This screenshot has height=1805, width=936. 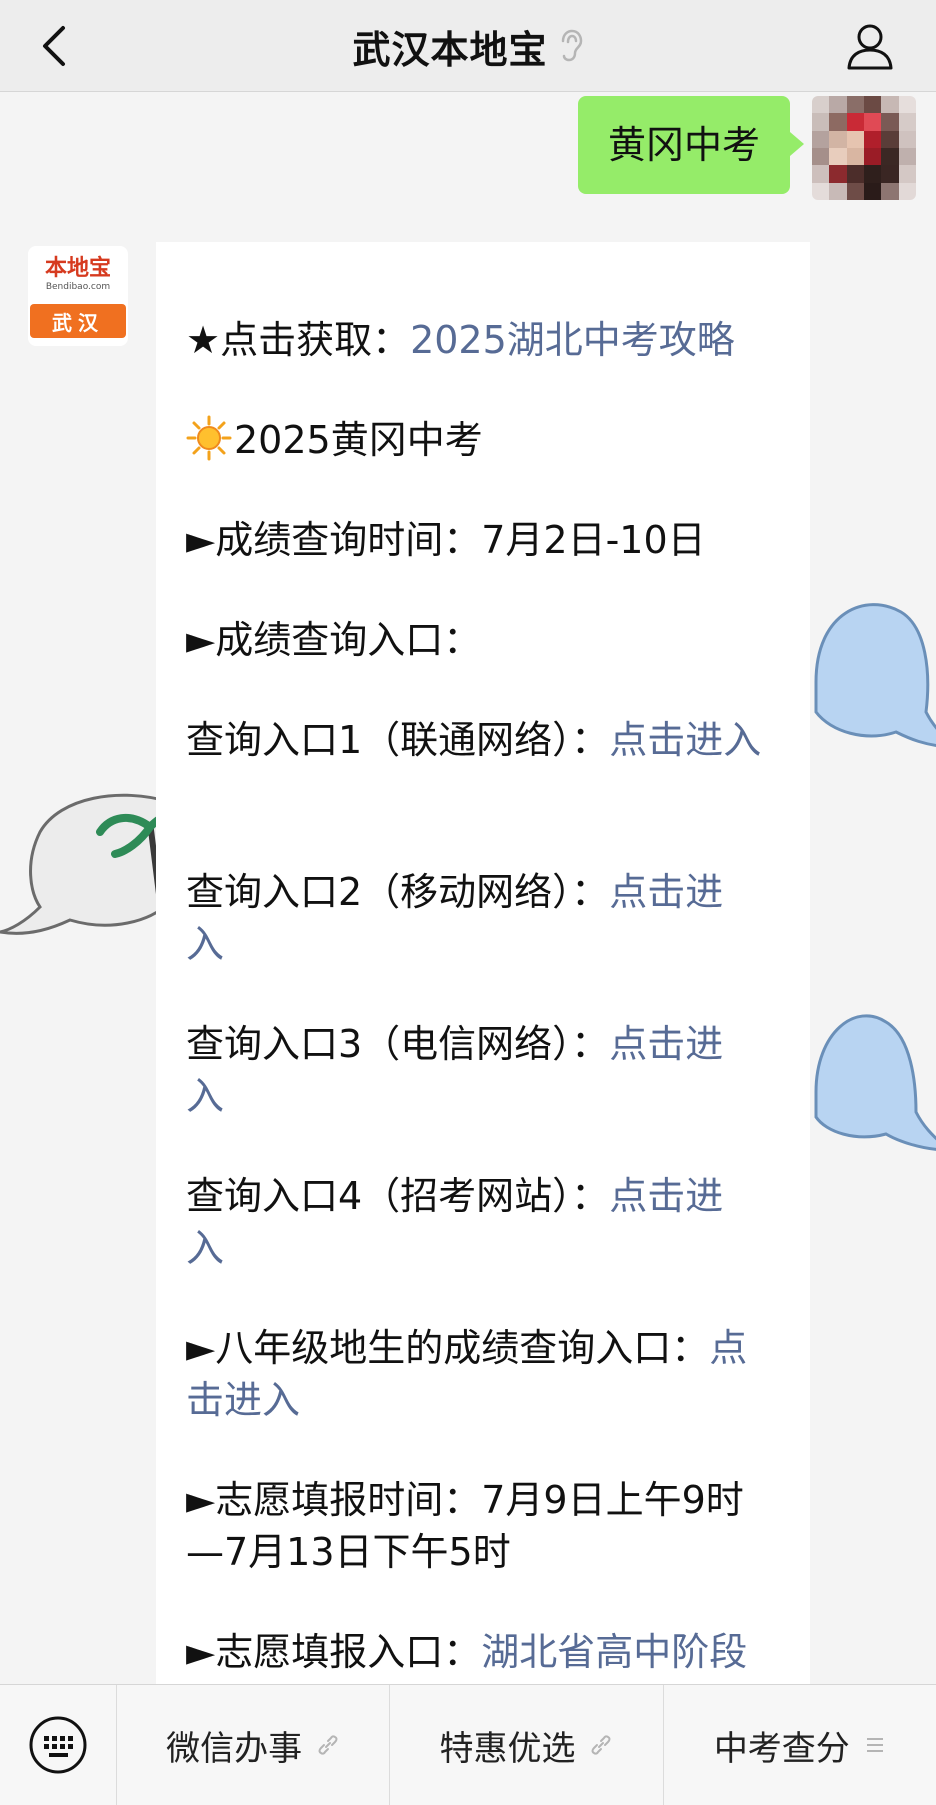 I want to click on guide-prefix: ★点击获取：, so click(x=298, y=340).